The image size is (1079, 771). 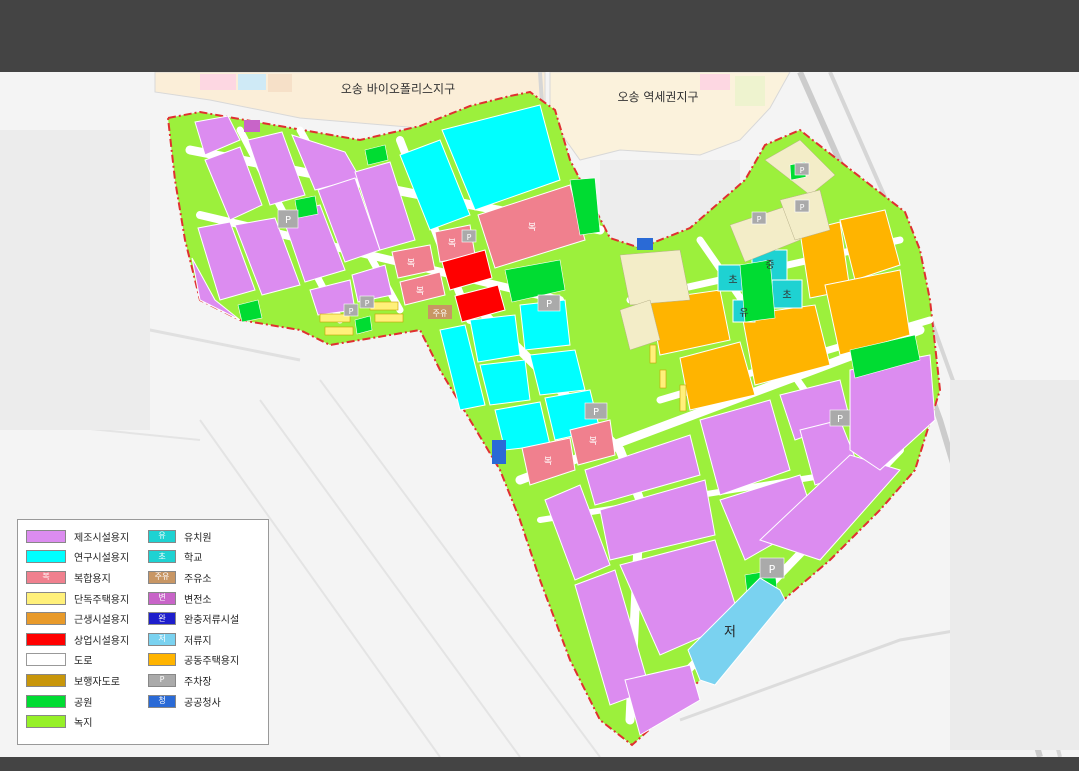 I want to click on legend-label: 주유소, so click(x=198, y=579).